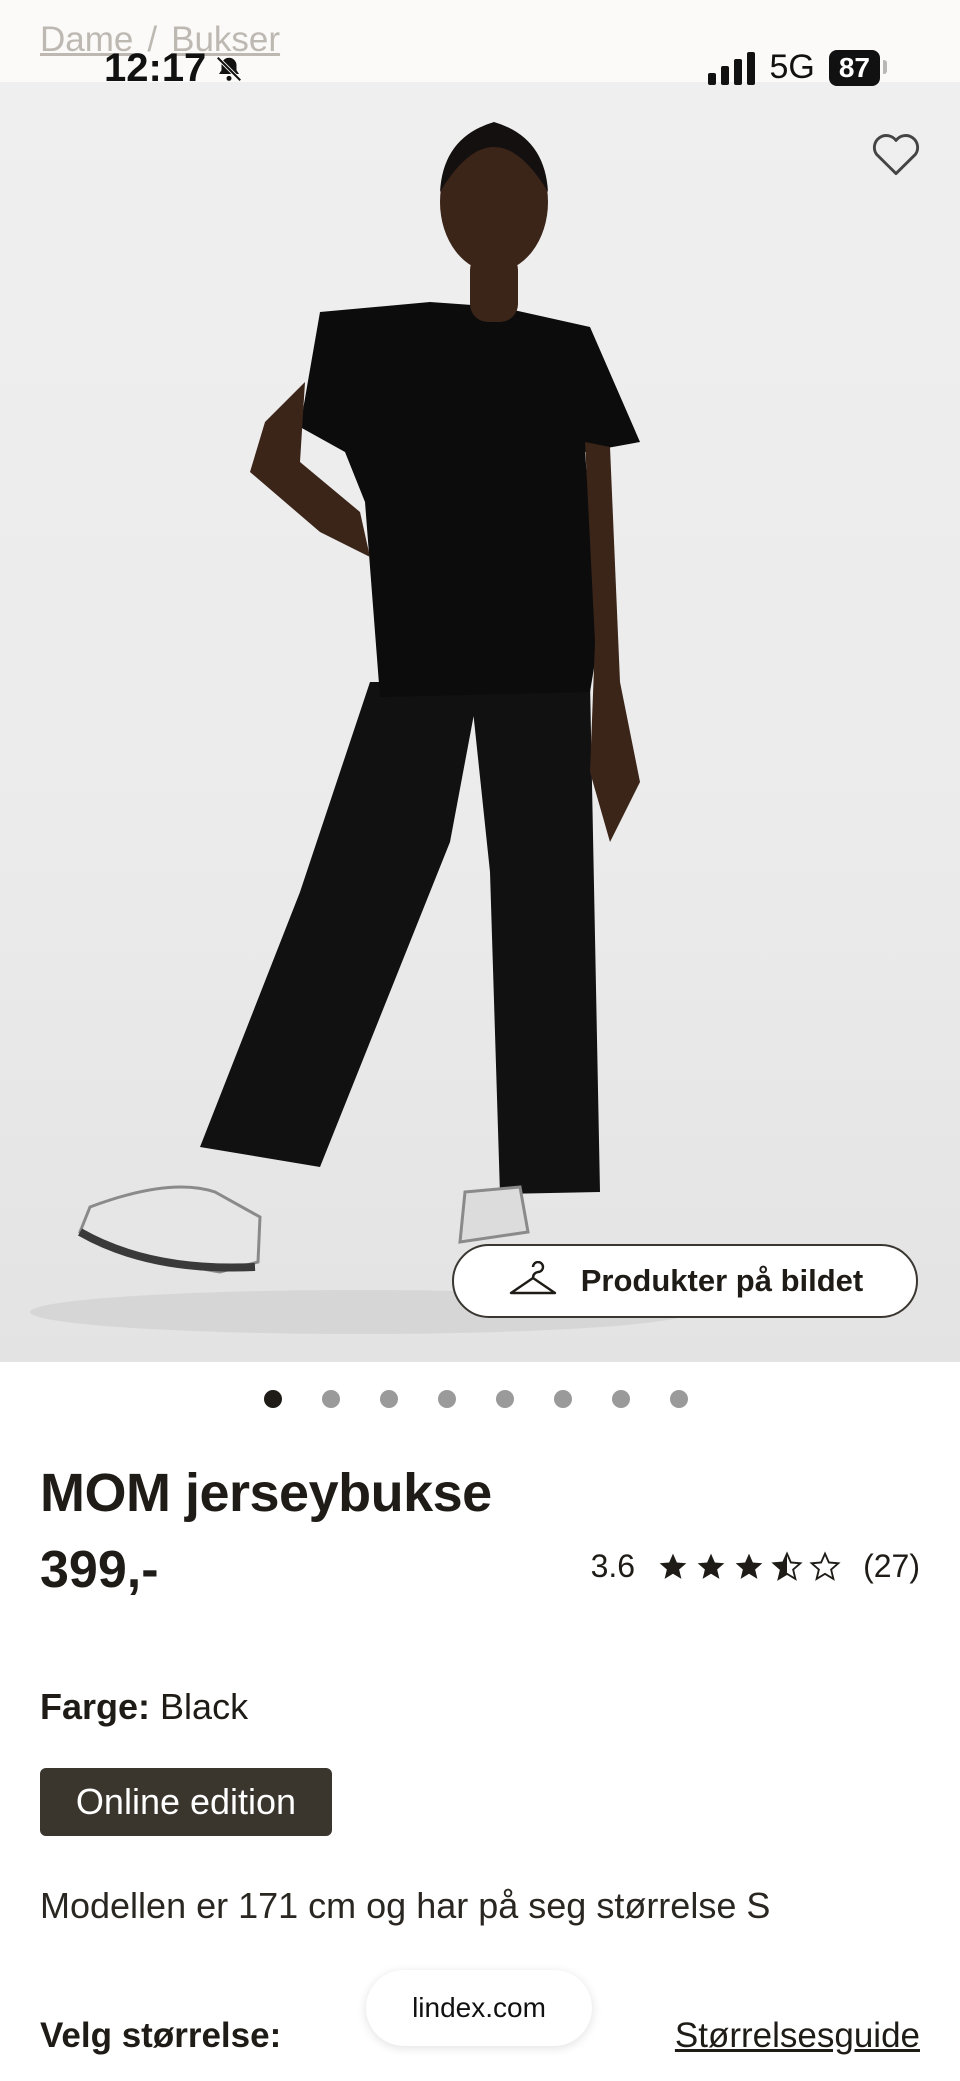  I want to click on network-label: 5G, so click(792, 67).